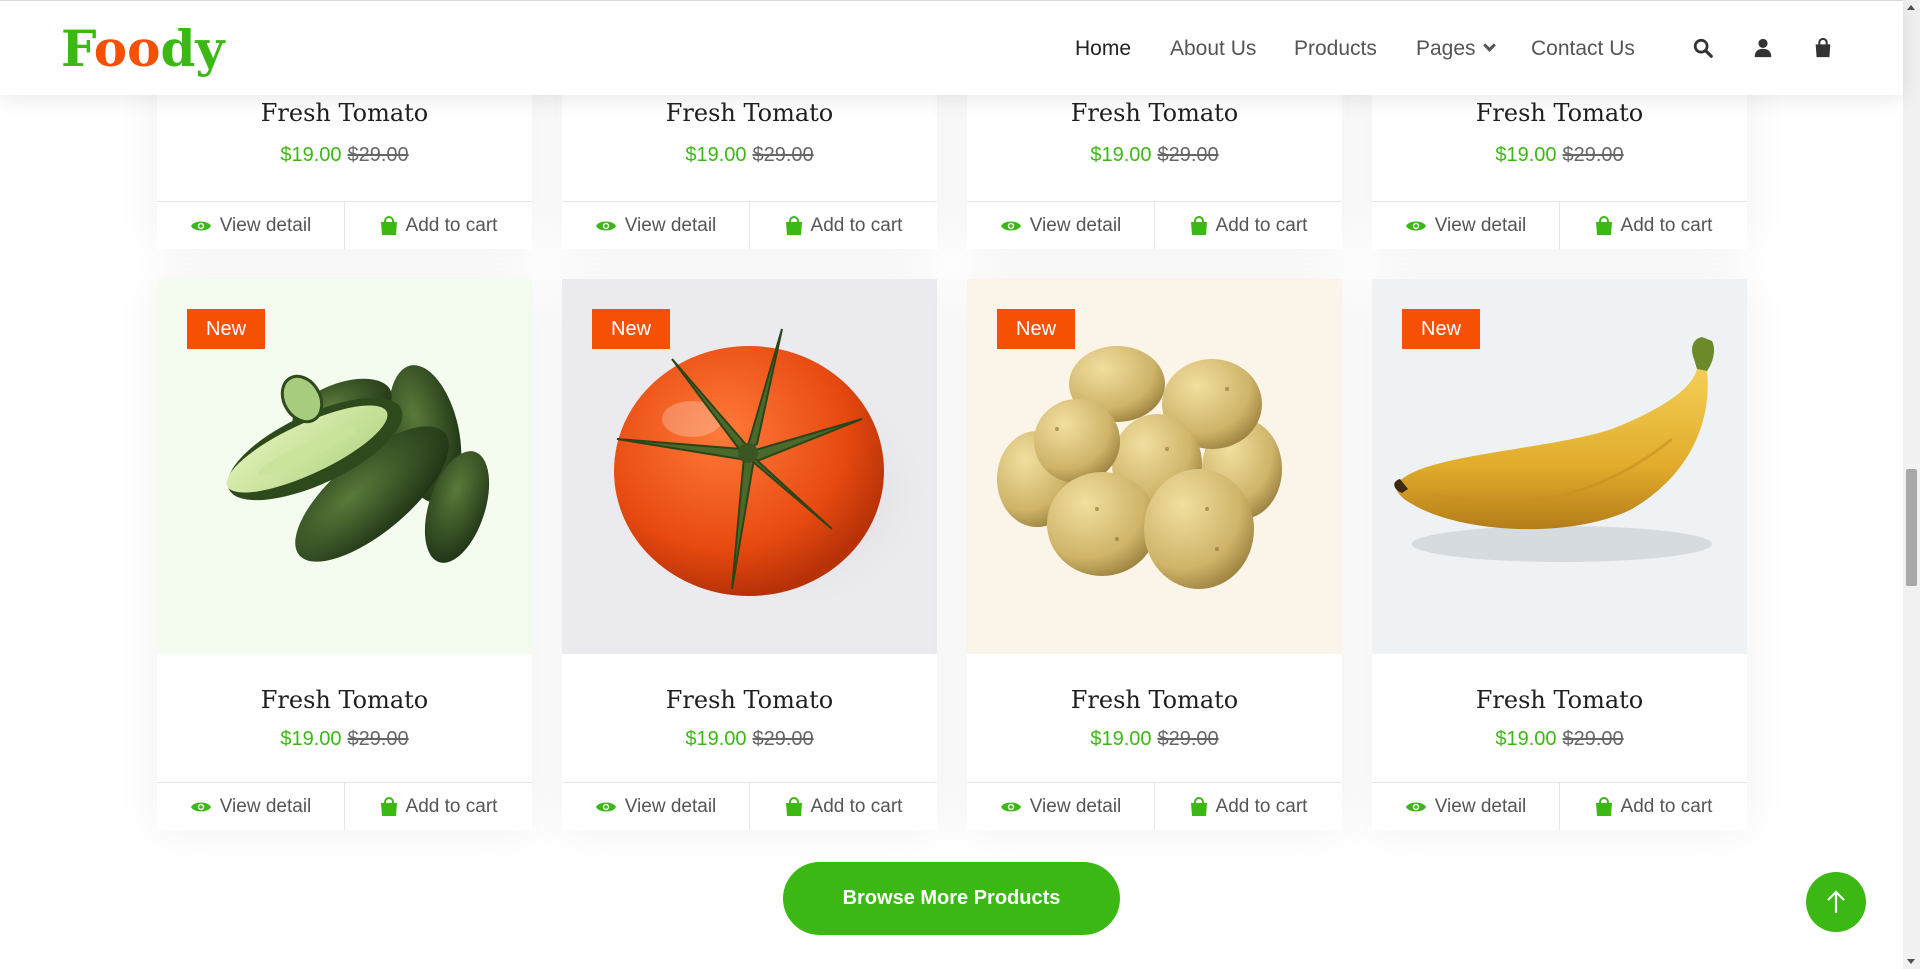  I want to click on nav-item-home: Home, so click(1103, 49).